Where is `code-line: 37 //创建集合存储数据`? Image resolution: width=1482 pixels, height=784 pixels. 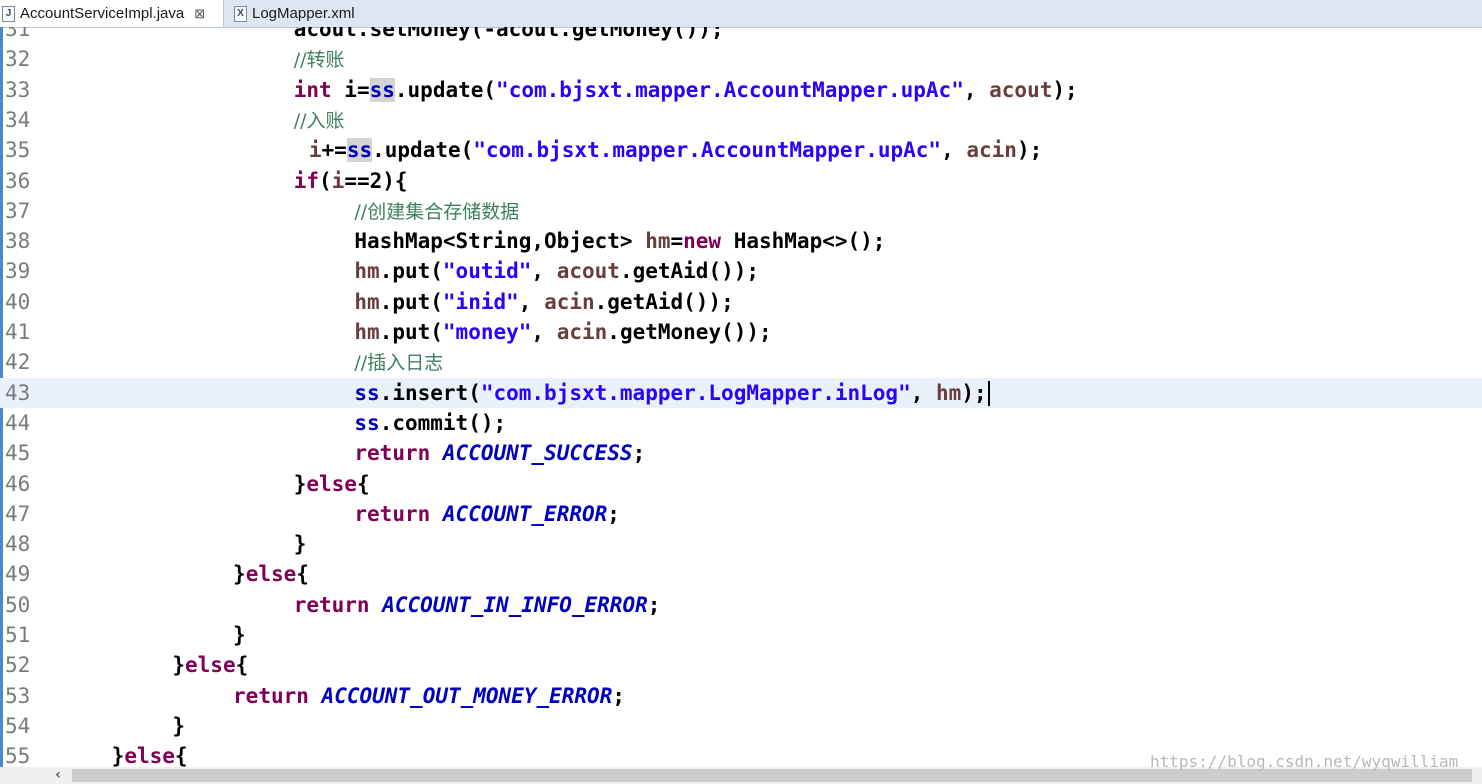
code-line: 37 //创建集合存储数据 is located at coordinates (741, 211).